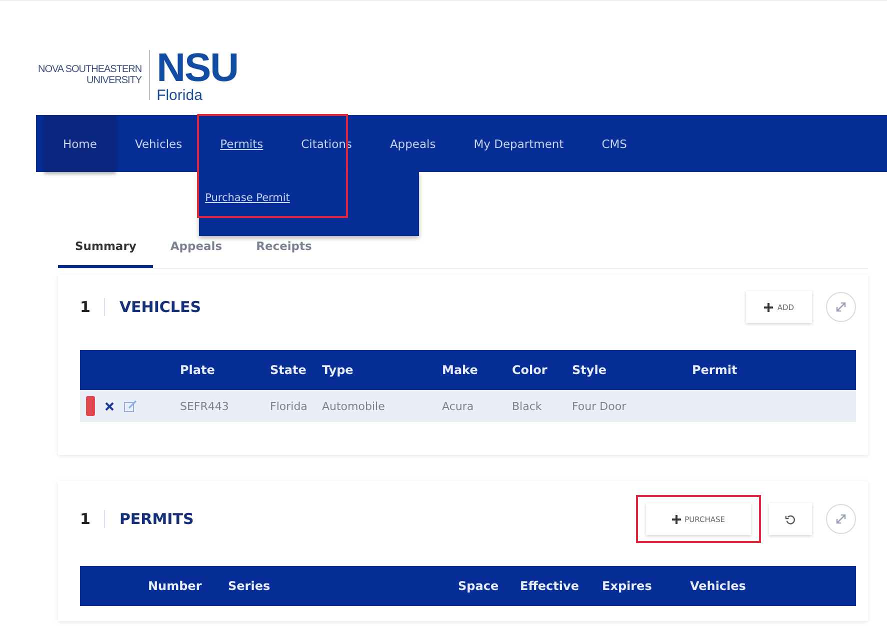  What do you see at coordinates (458, 406) in the screenshot?
I see `table-cell-text: Acura` at bounding box center [458, 406].